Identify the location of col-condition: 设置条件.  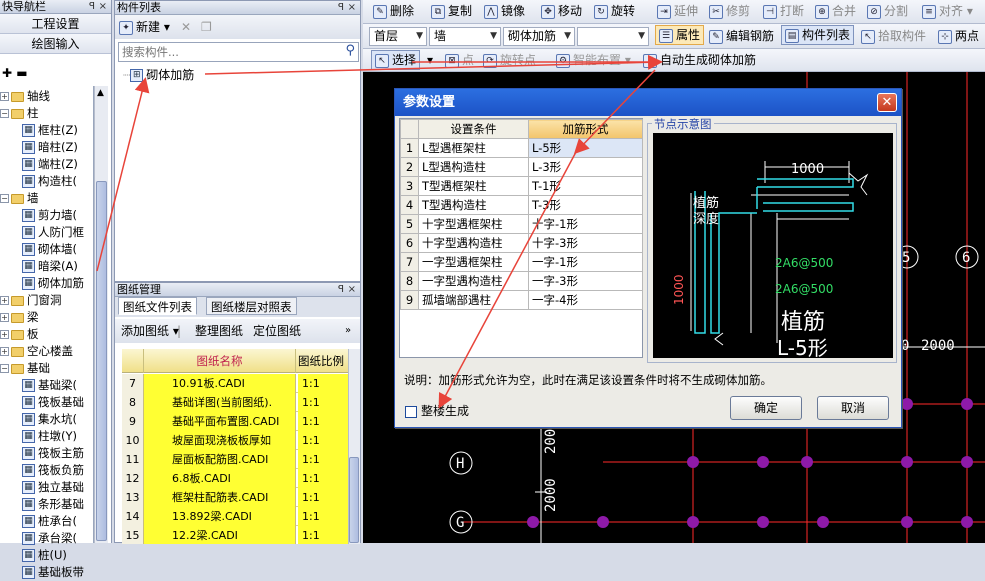
(473, 129).